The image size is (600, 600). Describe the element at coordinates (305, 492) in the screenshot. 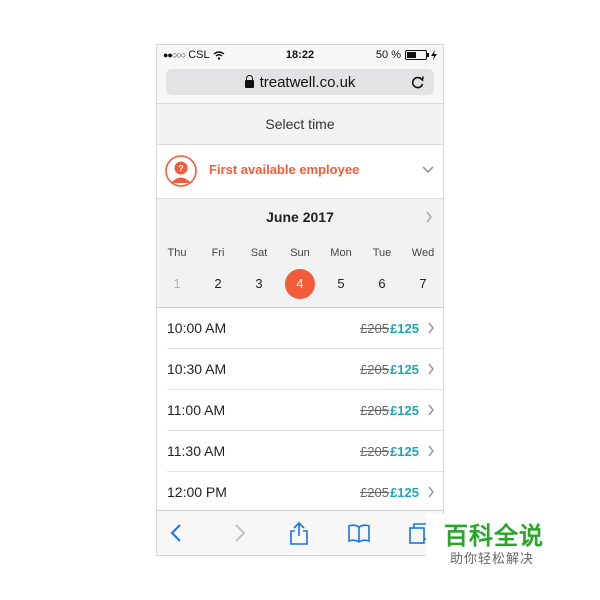

I see `time-slot: 12:00 PM £205 £125` at that location.